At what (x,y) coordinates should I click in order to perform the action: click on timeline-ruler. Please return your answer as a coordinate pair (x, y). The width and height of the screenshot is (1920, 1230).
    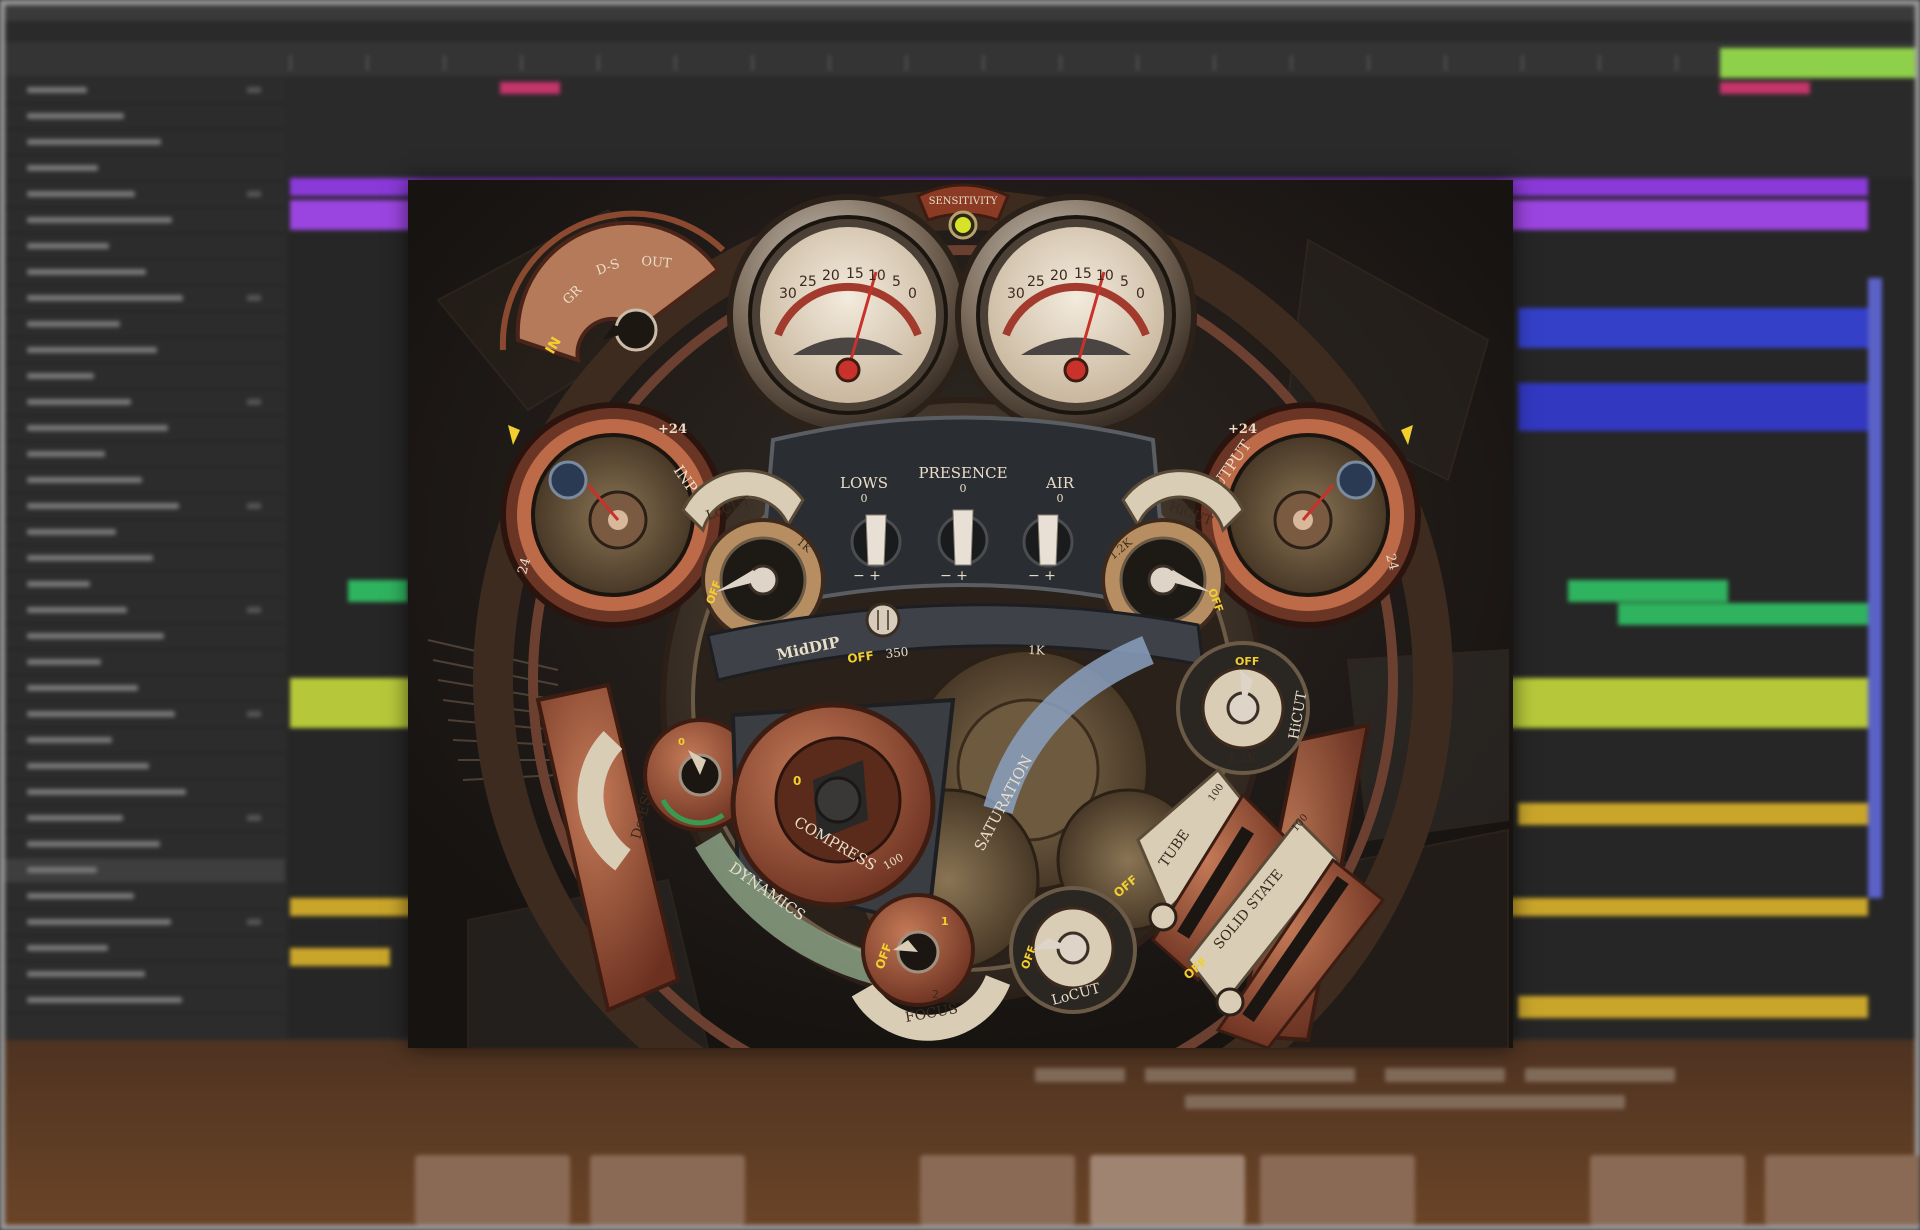
    Looking at the image, I should click on (1100, 65).